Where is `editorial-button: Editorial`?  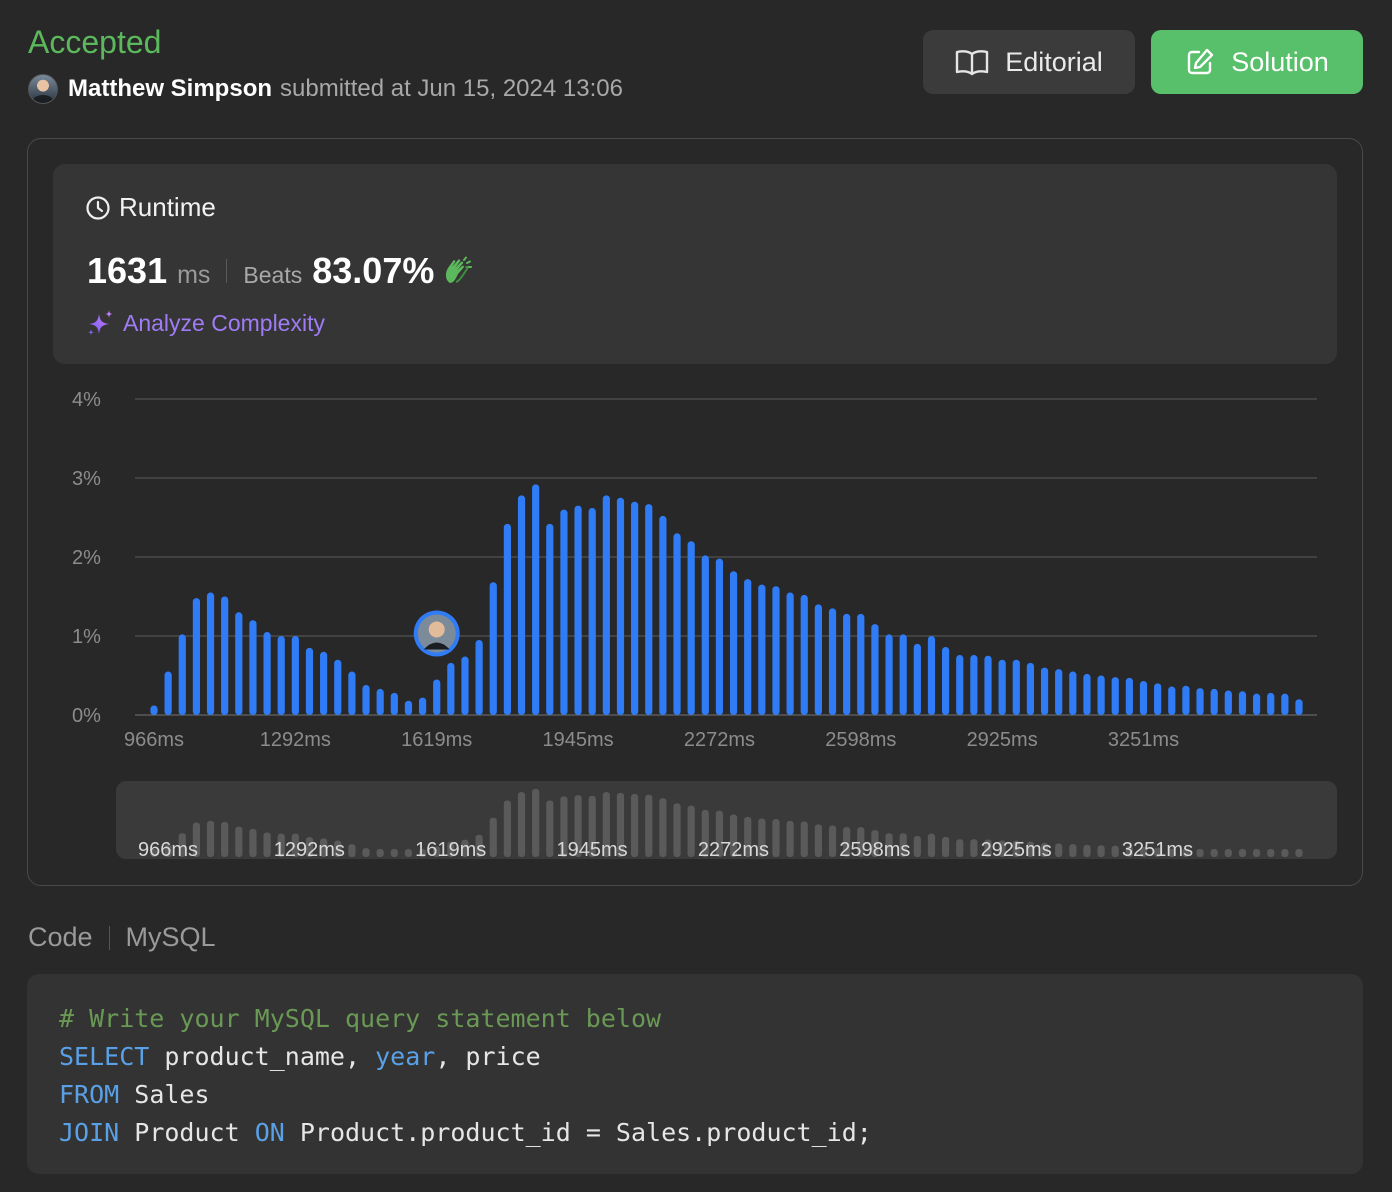 editorial-button: Editorial is located at coordinates (1029, 62).